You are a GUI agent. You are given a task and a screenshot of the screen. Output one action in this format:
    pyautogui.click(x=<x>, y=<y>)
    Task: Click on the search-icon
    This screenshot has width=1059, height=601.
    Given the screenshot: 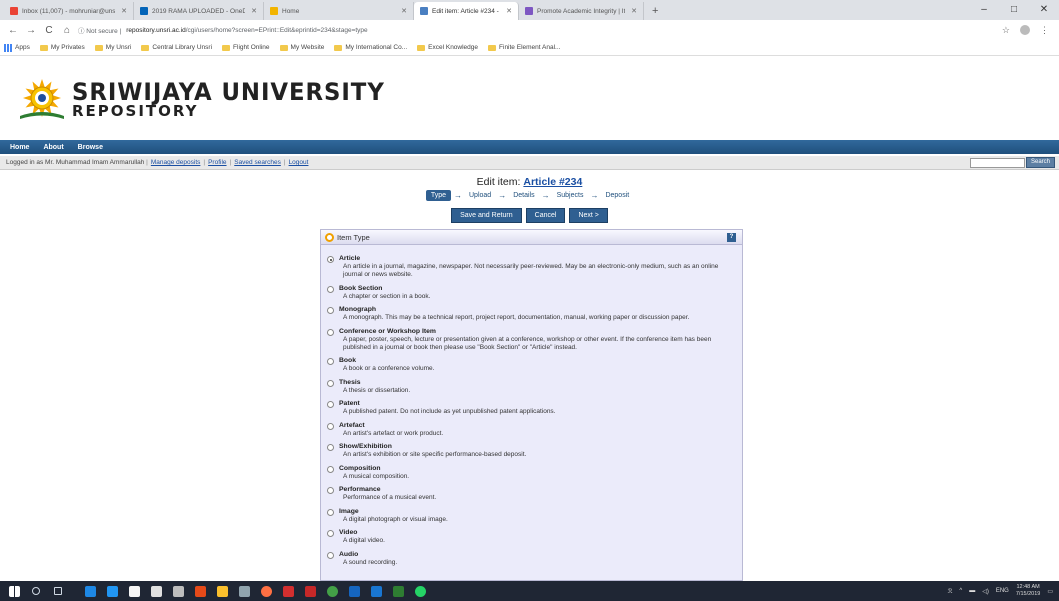 What is the action you would take?
    pyautogui.click(x=36, y=591)
    